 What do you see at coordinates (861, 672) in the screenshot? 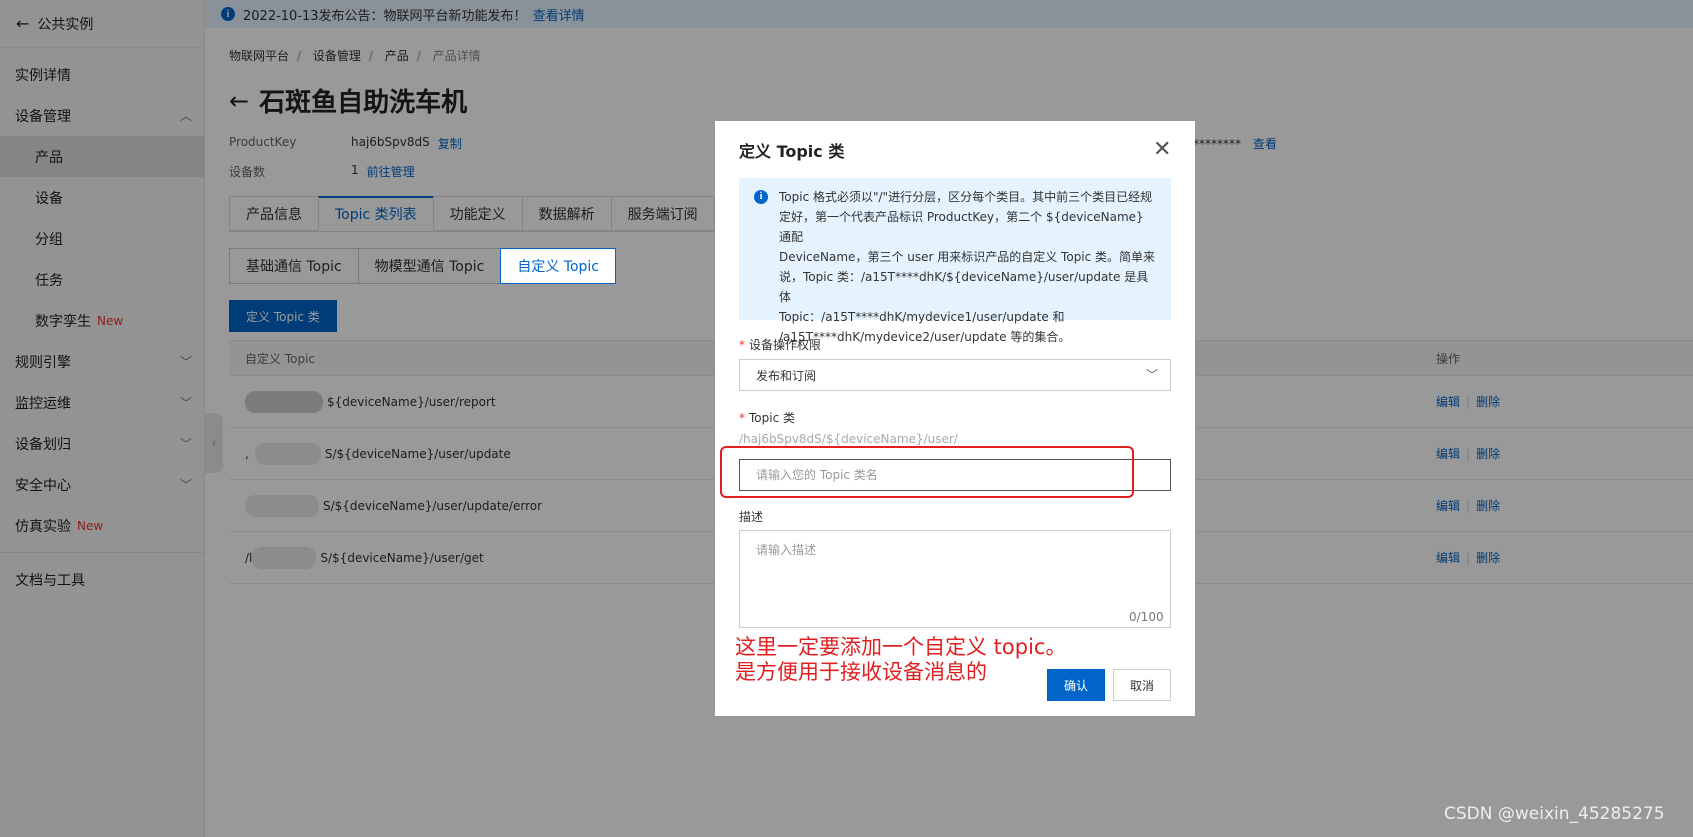
I see `annotation-line: 是方便用于接收设备消息的` at bounding box center [861, 672].